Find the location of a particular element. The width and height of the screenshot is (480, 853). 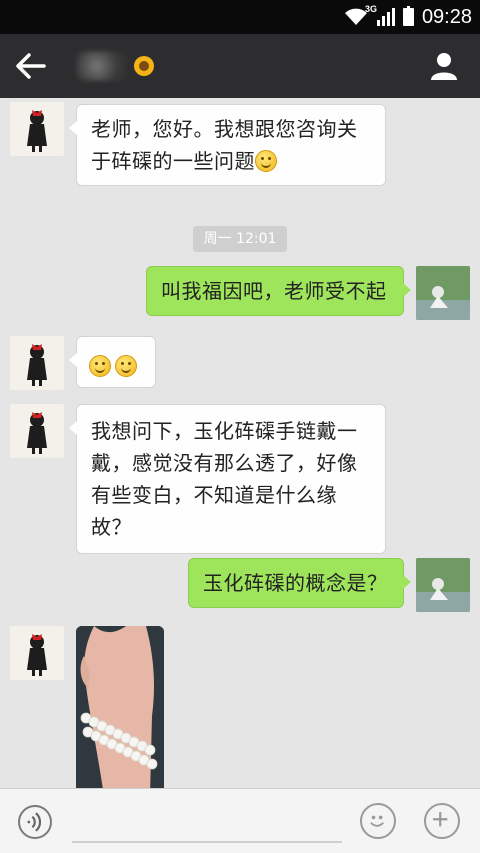

bracelet-photo is located at coordinates (120, 707).